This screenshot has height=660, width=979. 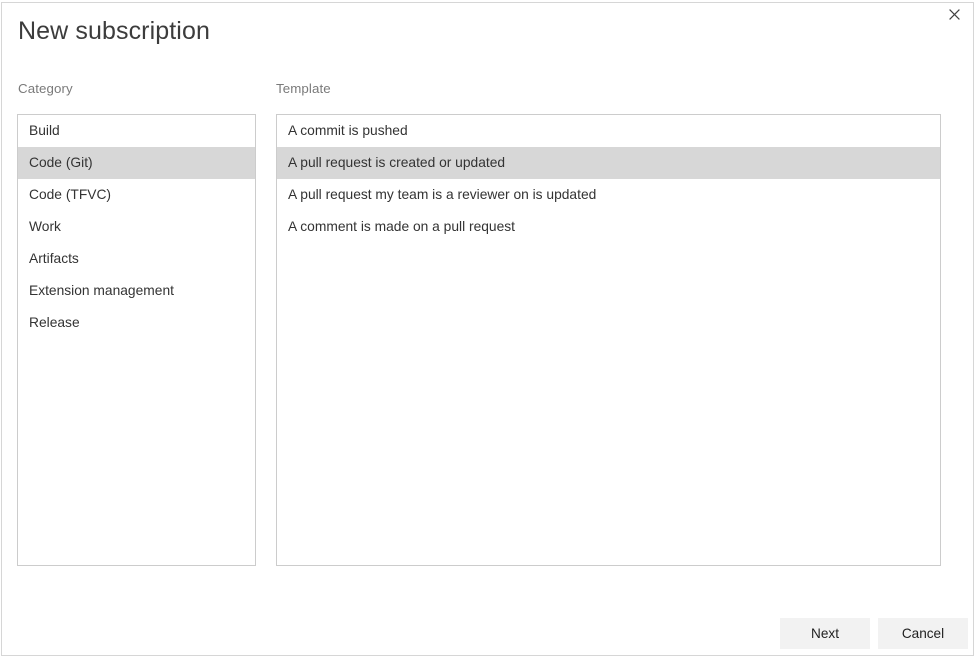 What do you see at coordinates (114, 31) in the screenshot?
I see `page-title: New subscription` at bounding box center [114, 31].